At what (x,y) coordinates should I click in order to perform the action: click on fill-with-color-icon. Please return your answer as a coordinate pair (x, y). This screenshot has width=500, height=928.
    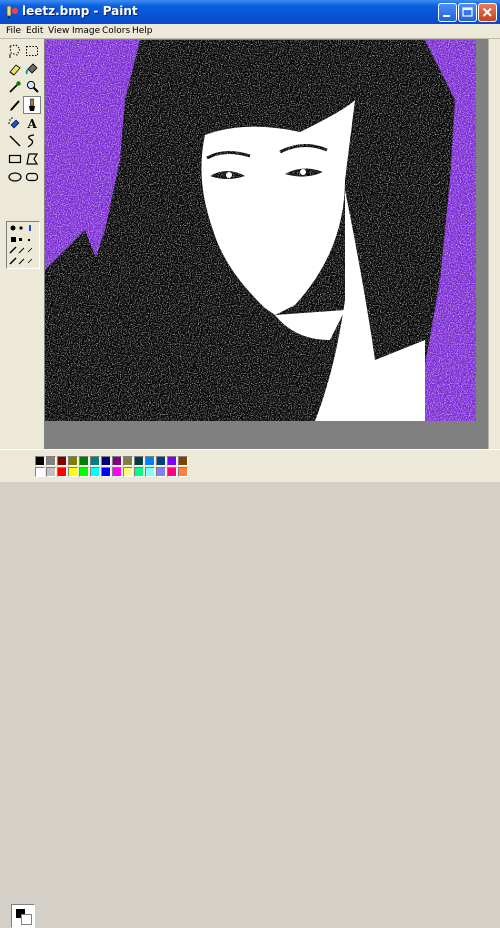
    Looking at the image, I should click on (31, 69).